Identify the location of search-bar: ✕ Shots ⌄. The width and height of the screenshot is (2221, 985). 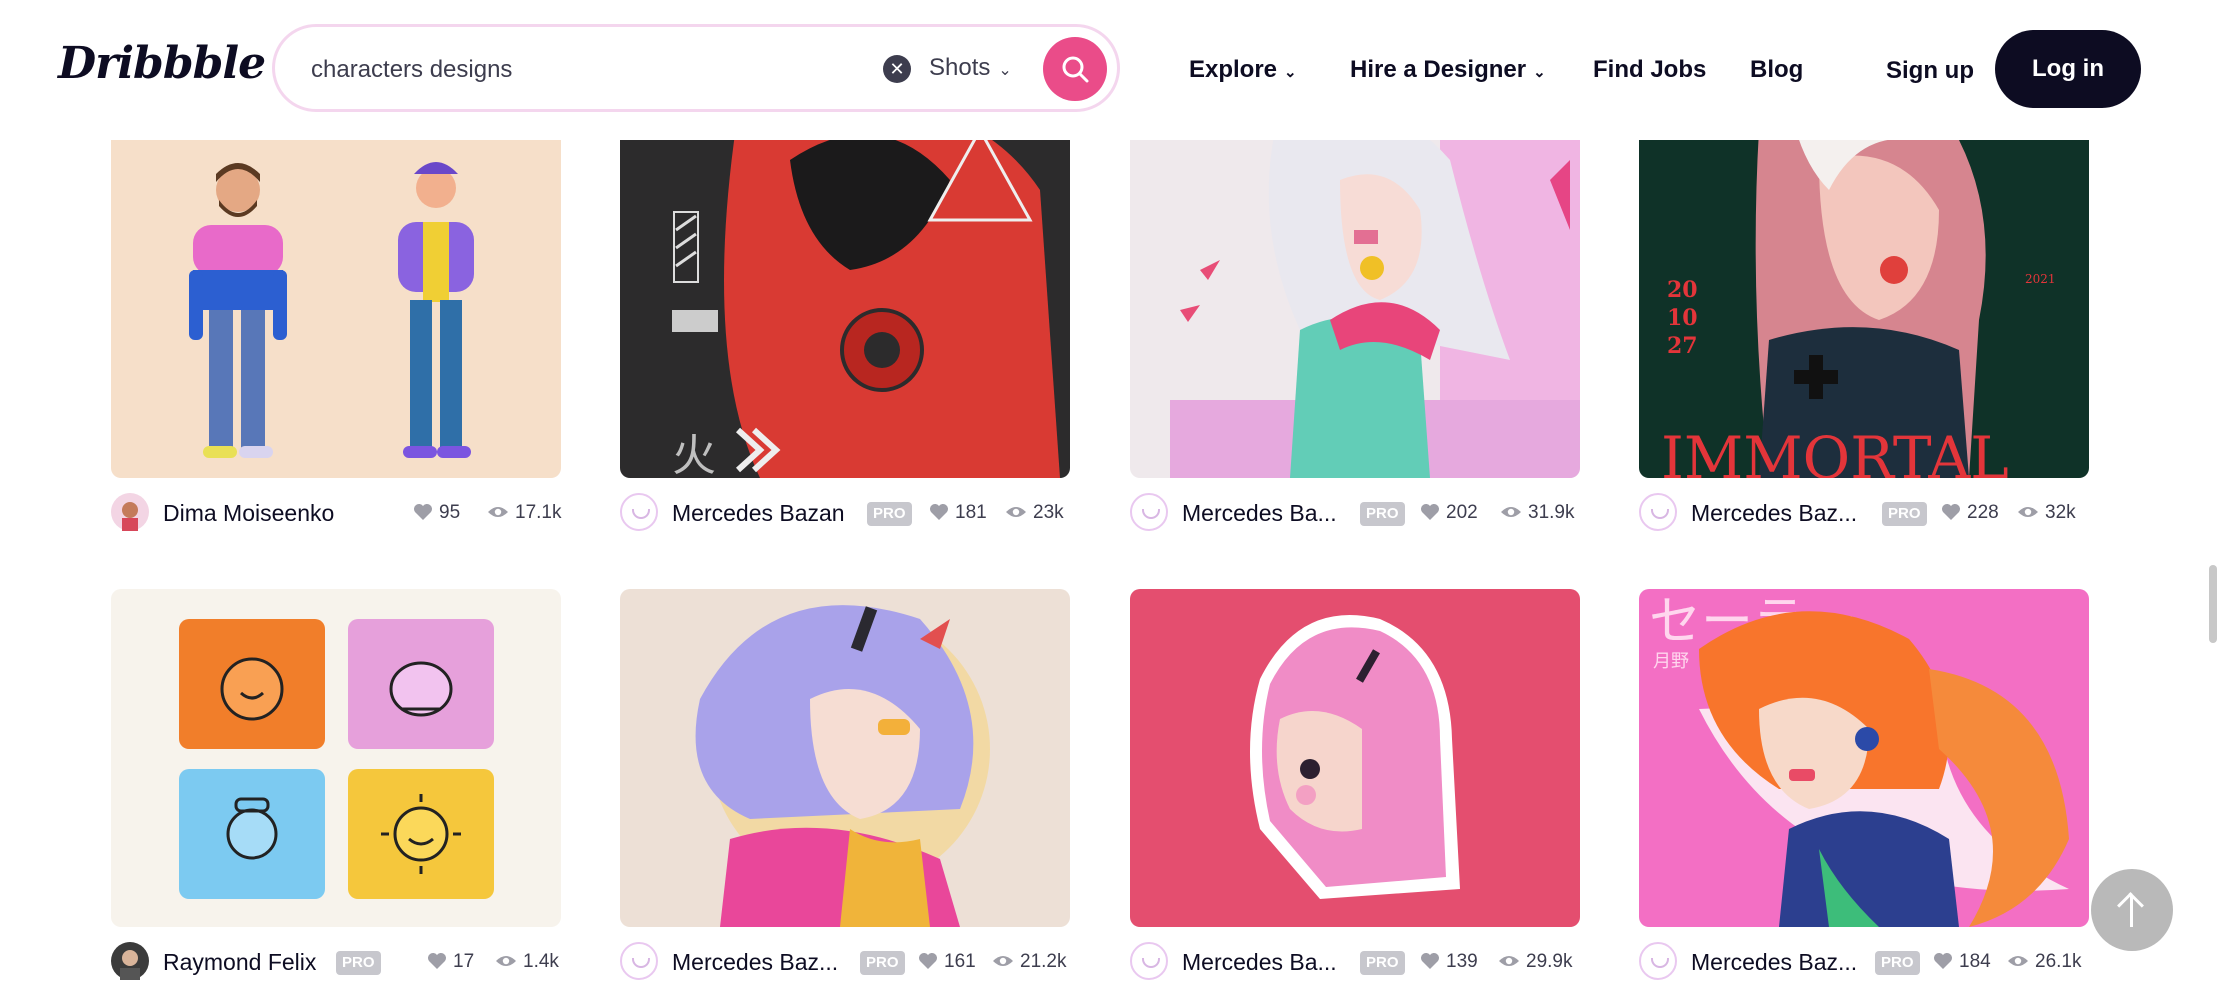
(696, 68).